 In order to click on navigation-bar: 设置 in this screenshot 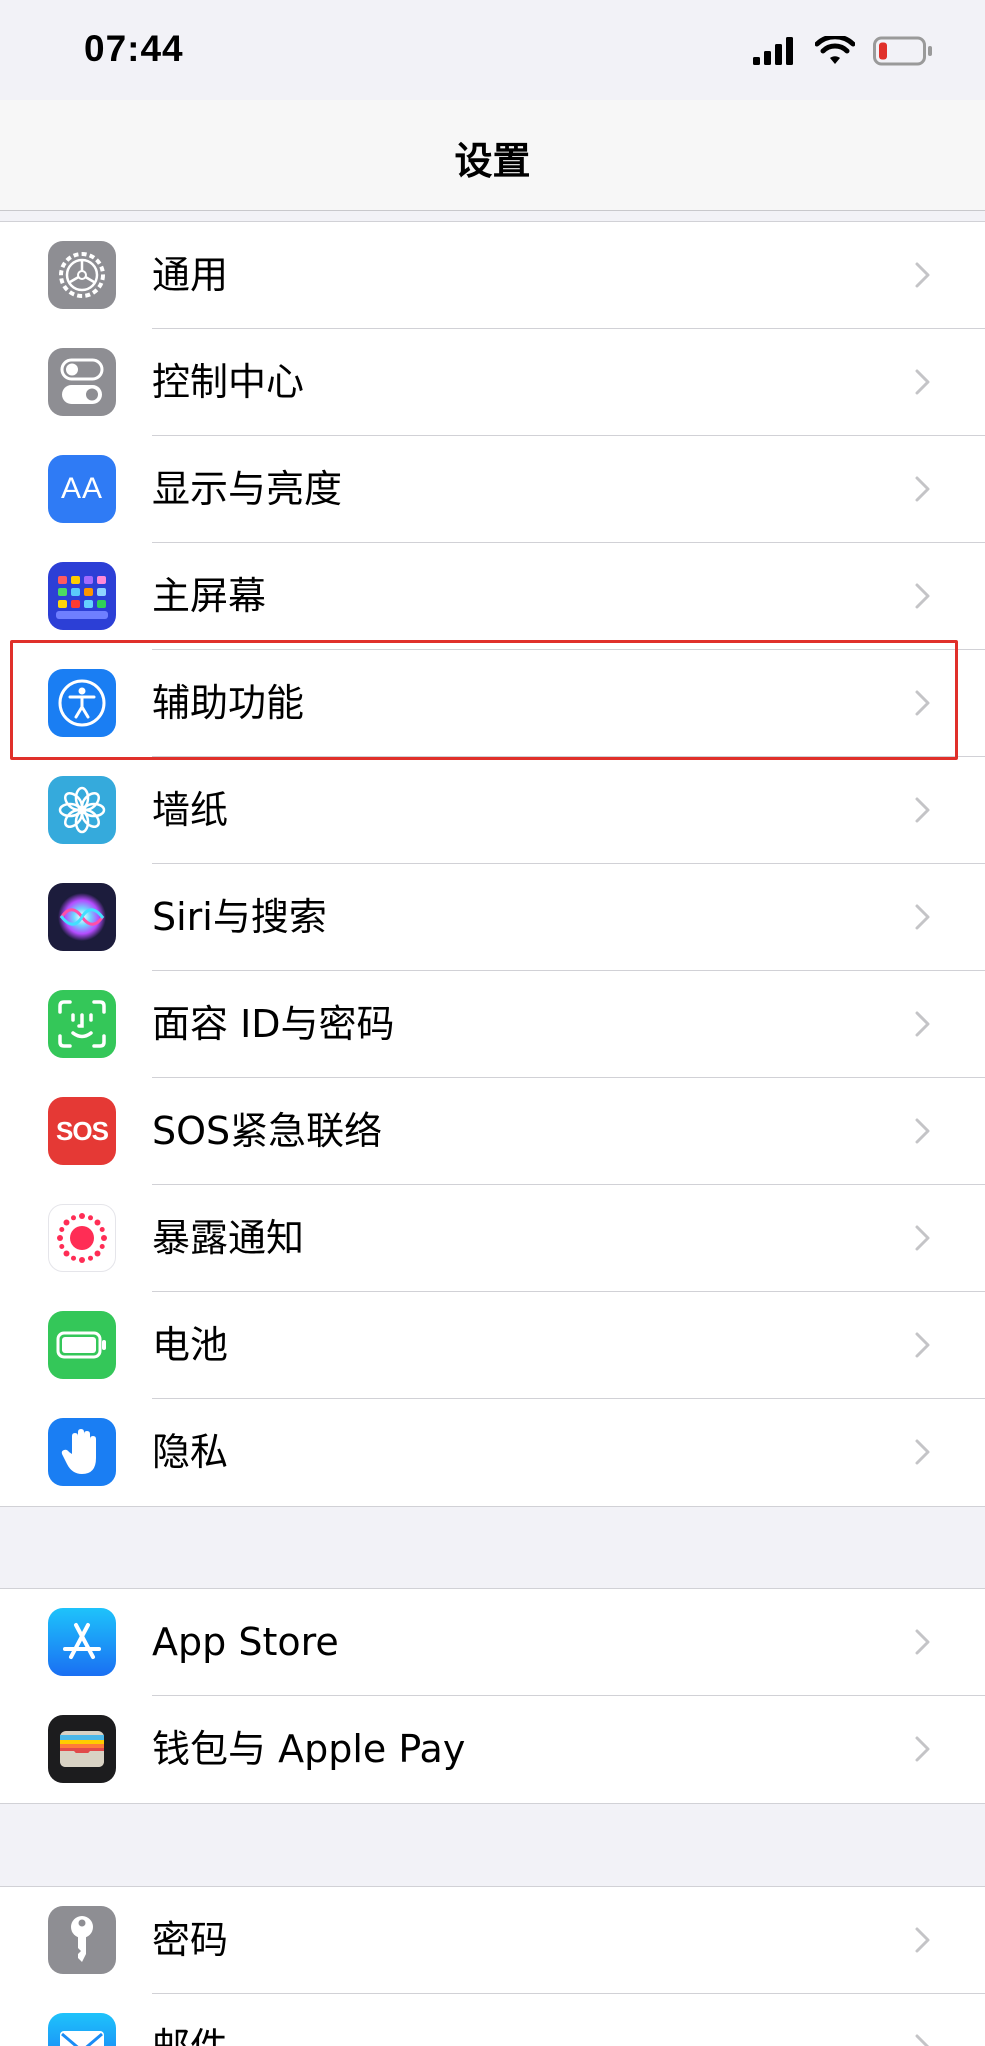, I will do `click(492, 155)`.